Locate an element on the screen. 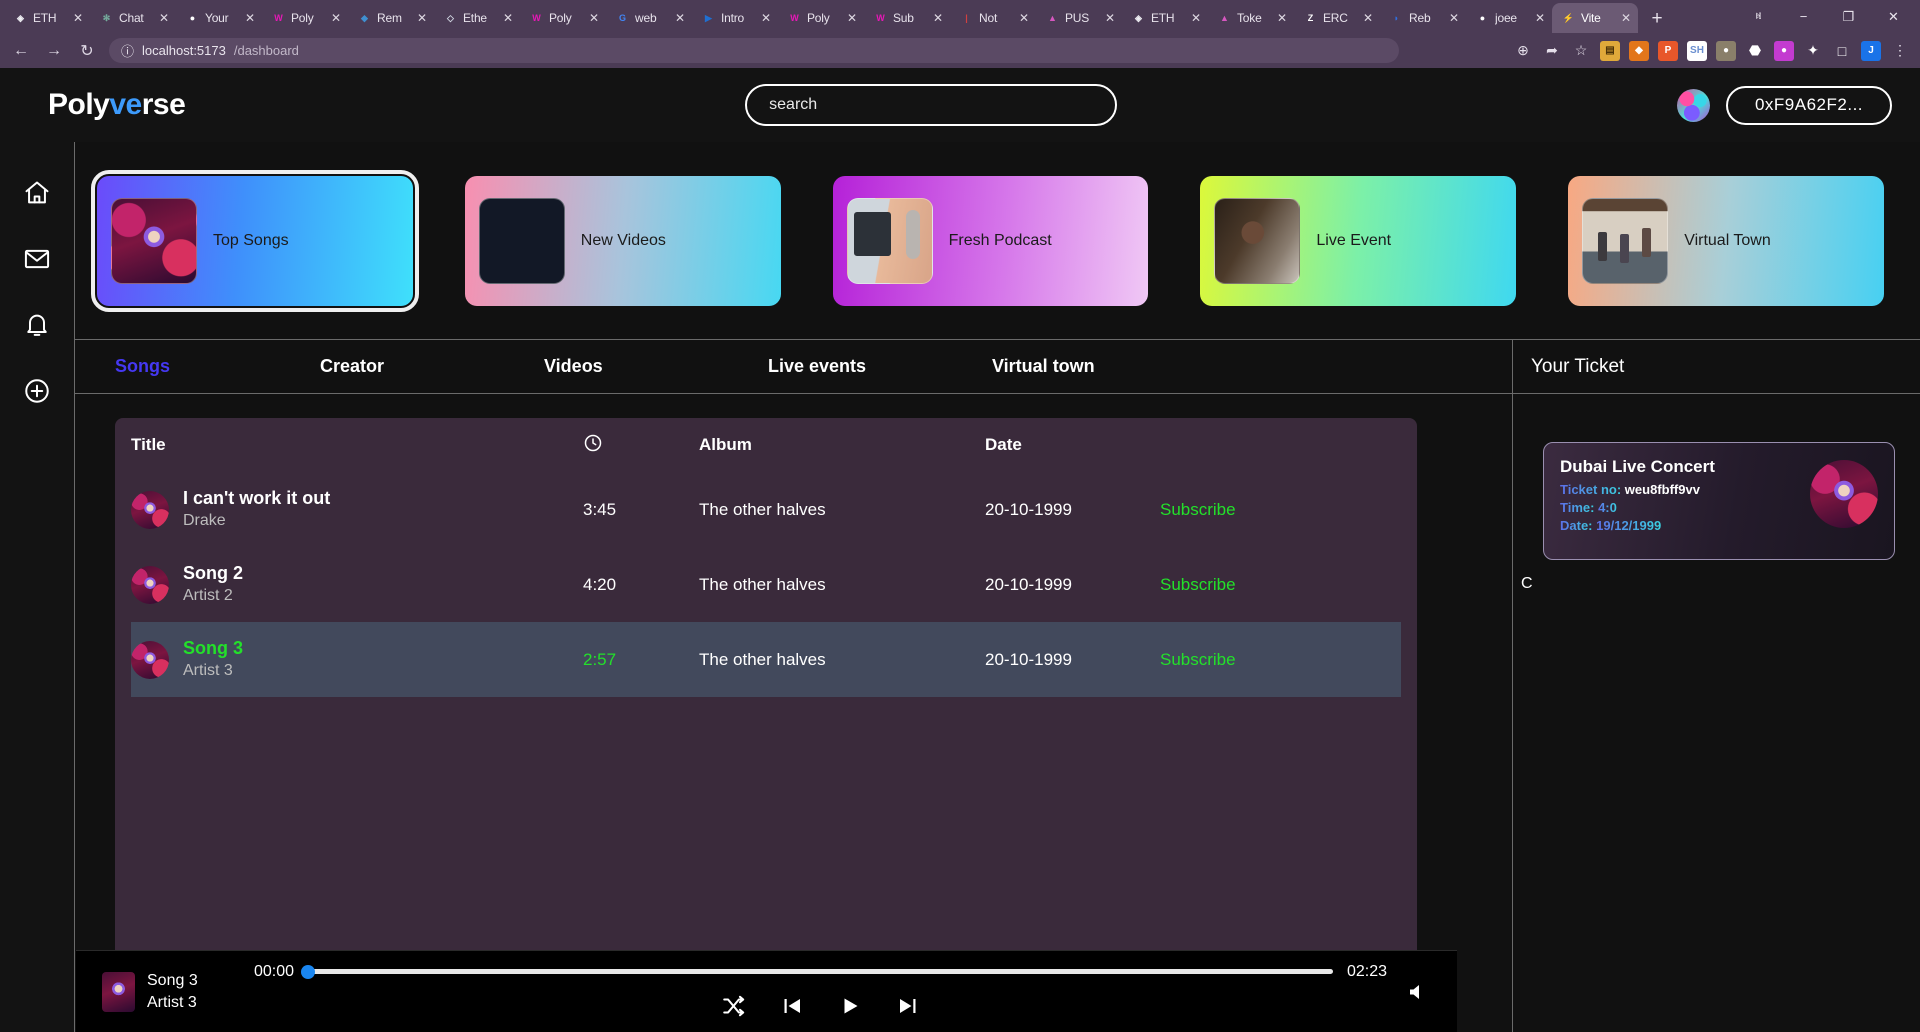  browser-tab-label: ETH is located at coordinates (1163, 18).